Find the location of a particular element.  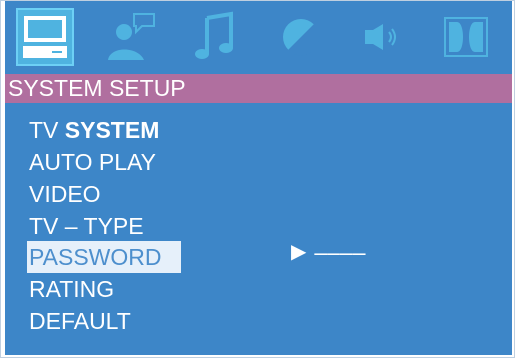

tab-video is located at coordinates (301, 37).